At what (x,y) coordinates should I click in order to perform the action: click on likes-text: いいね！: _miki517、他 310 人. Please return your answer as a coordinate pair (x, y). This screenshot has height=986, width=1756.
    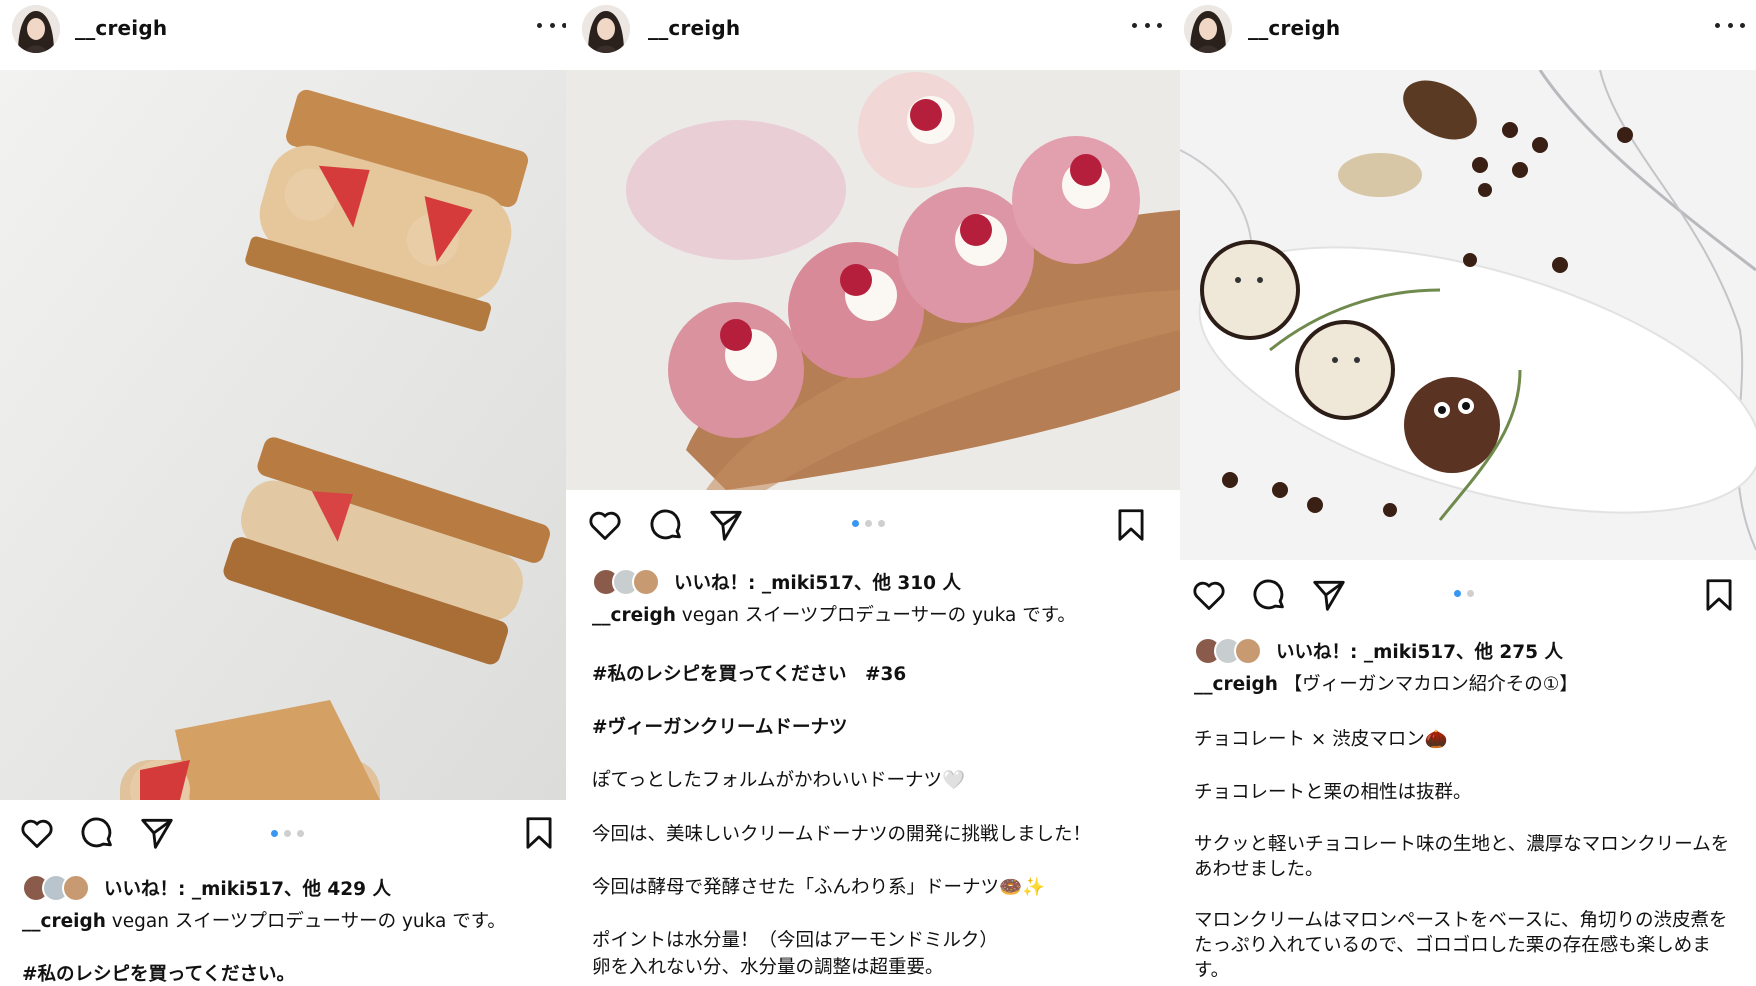
    Looking at the image, I should click on (817, 583).